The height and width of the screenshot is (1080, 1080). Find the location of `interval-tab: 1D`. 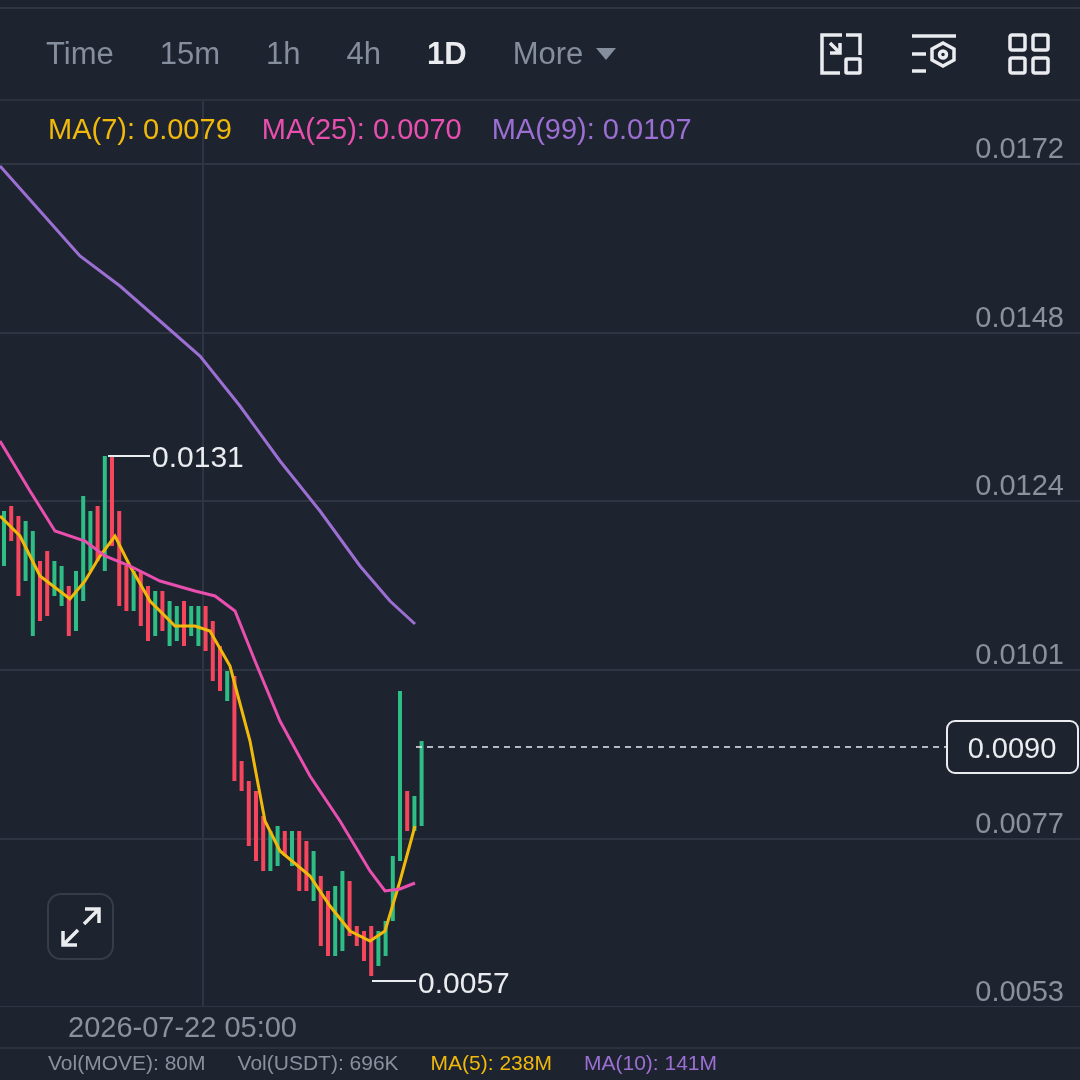

interval-tab: 1D is located at coordinates (447, 54).